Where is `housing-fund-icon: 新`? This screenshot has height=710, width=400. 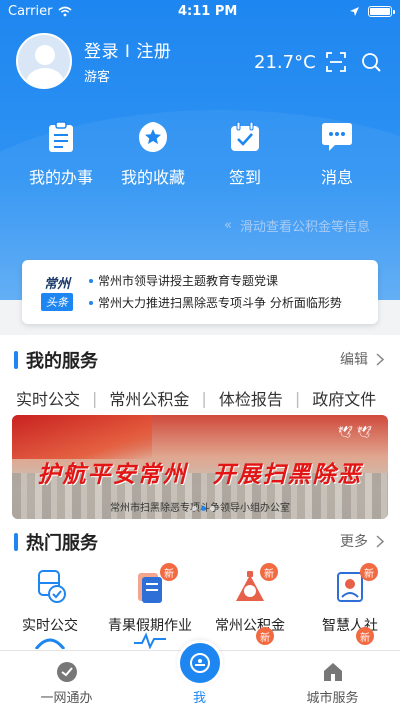
housing-fund-icon: 新 is located at coordinates (254, 585).